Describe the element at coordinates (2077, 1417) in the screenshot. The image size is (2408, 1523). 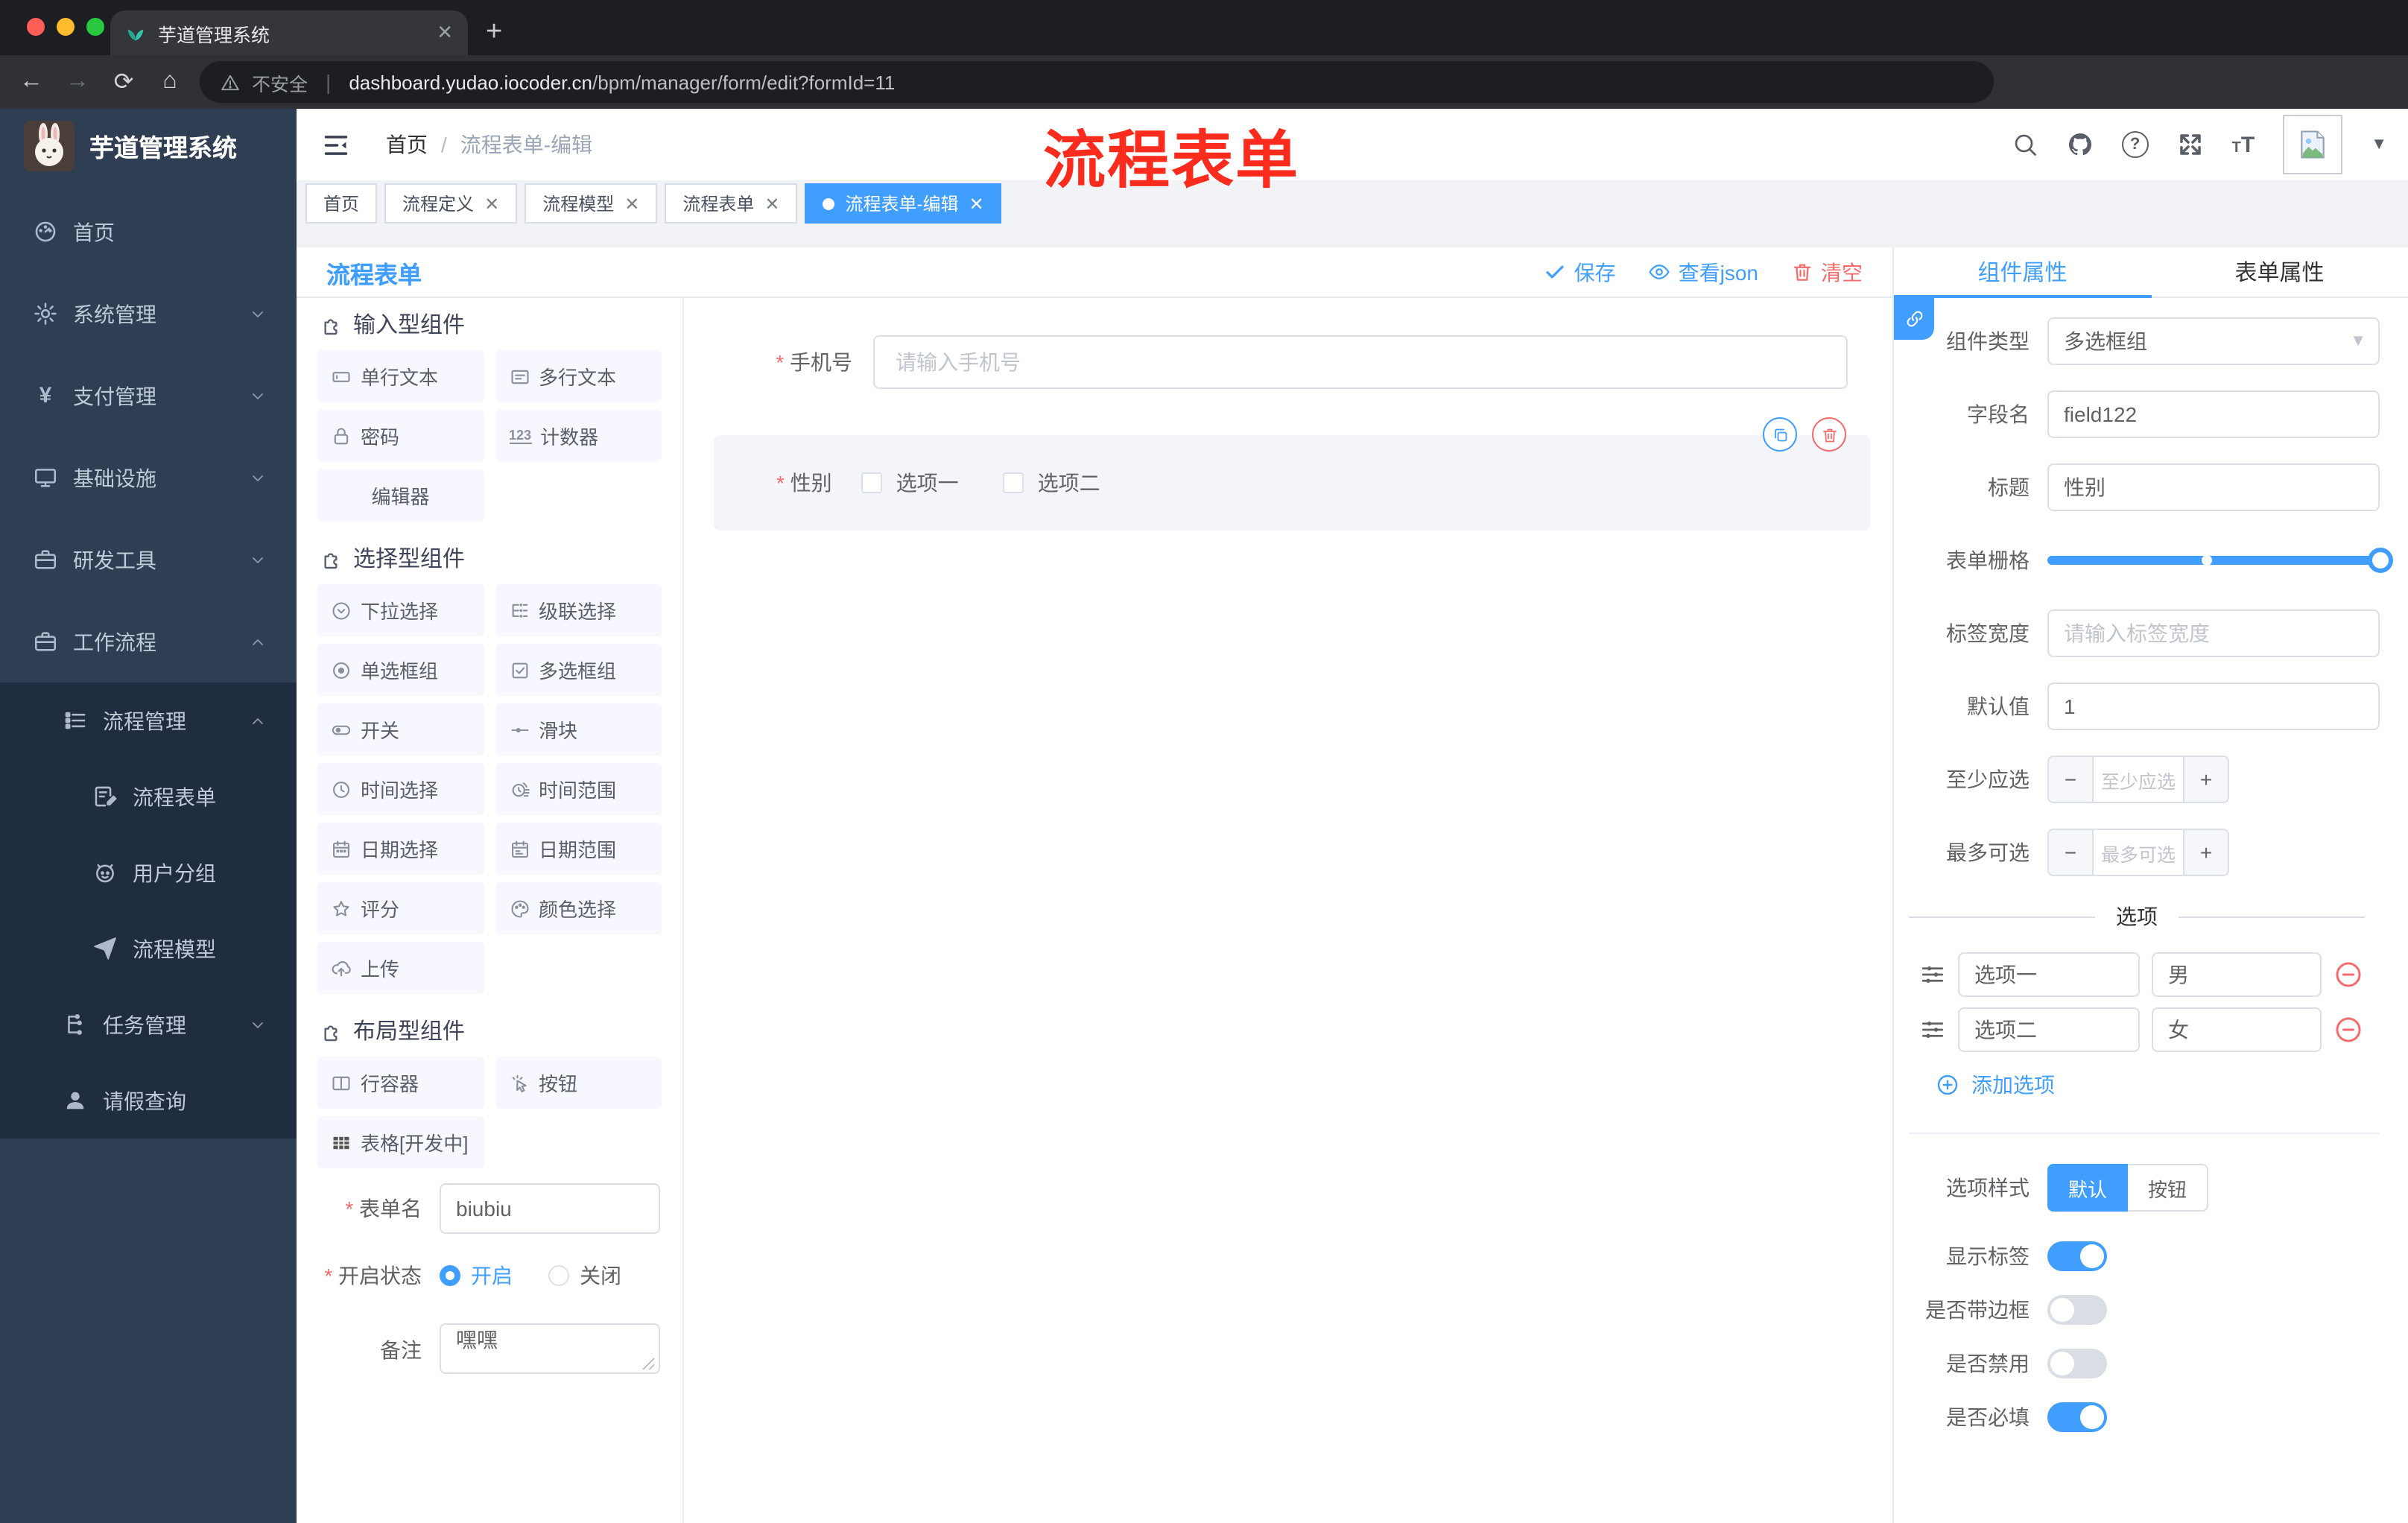
I see `required-toggle` at that location.